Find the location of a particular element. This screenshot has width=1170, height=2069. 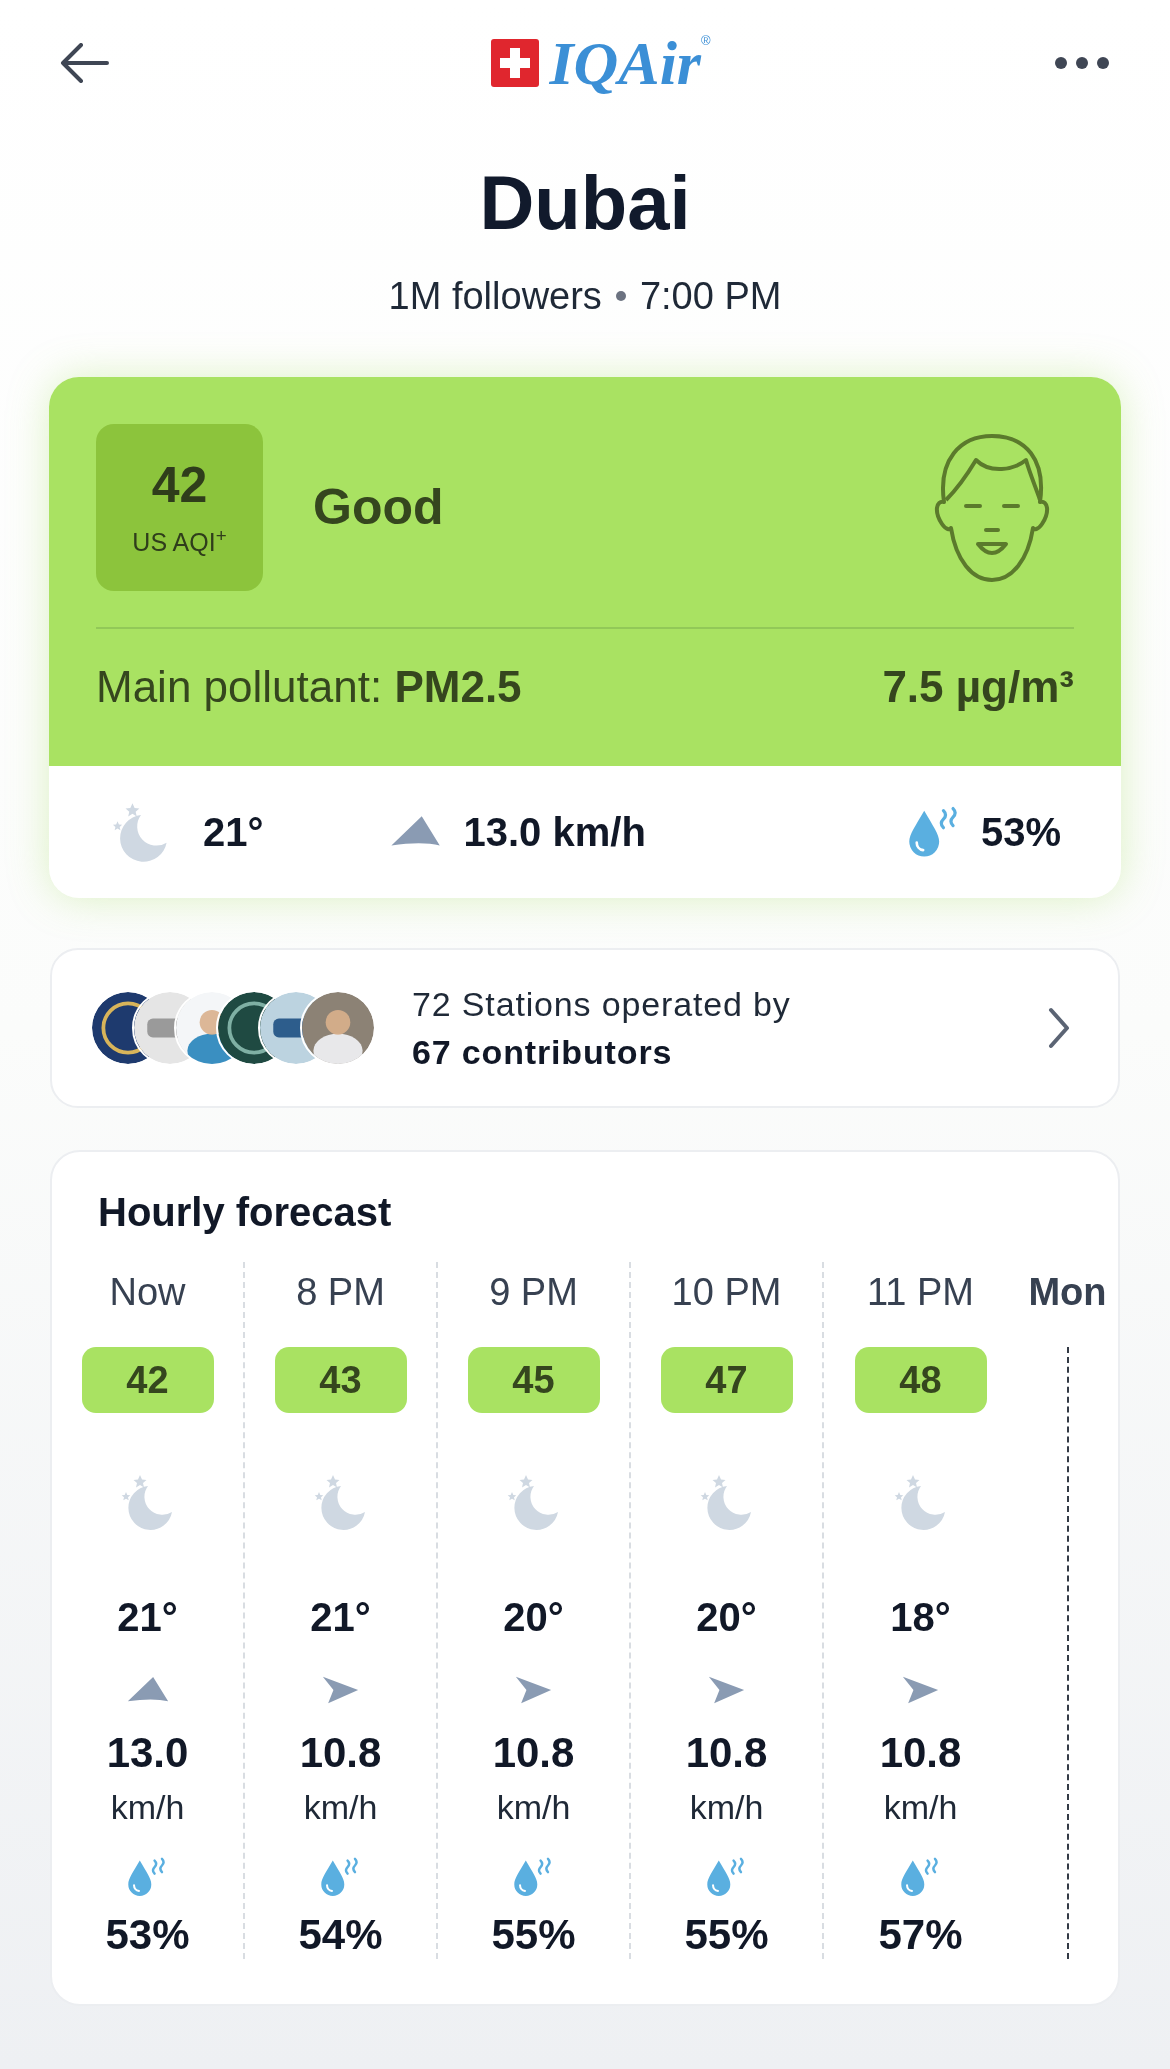

aqi-value: 42 is located at coordinates (179, 485).